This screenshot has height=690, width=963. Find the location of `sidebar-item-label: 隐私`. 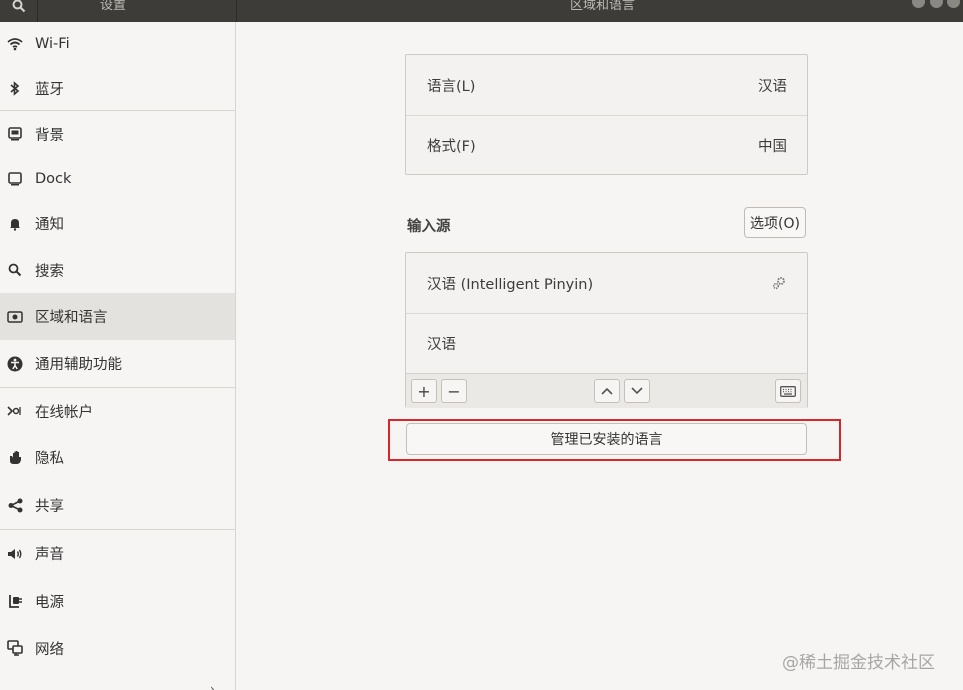

sidebar-item-label: 隐私 is located at coordinates (49, 459).